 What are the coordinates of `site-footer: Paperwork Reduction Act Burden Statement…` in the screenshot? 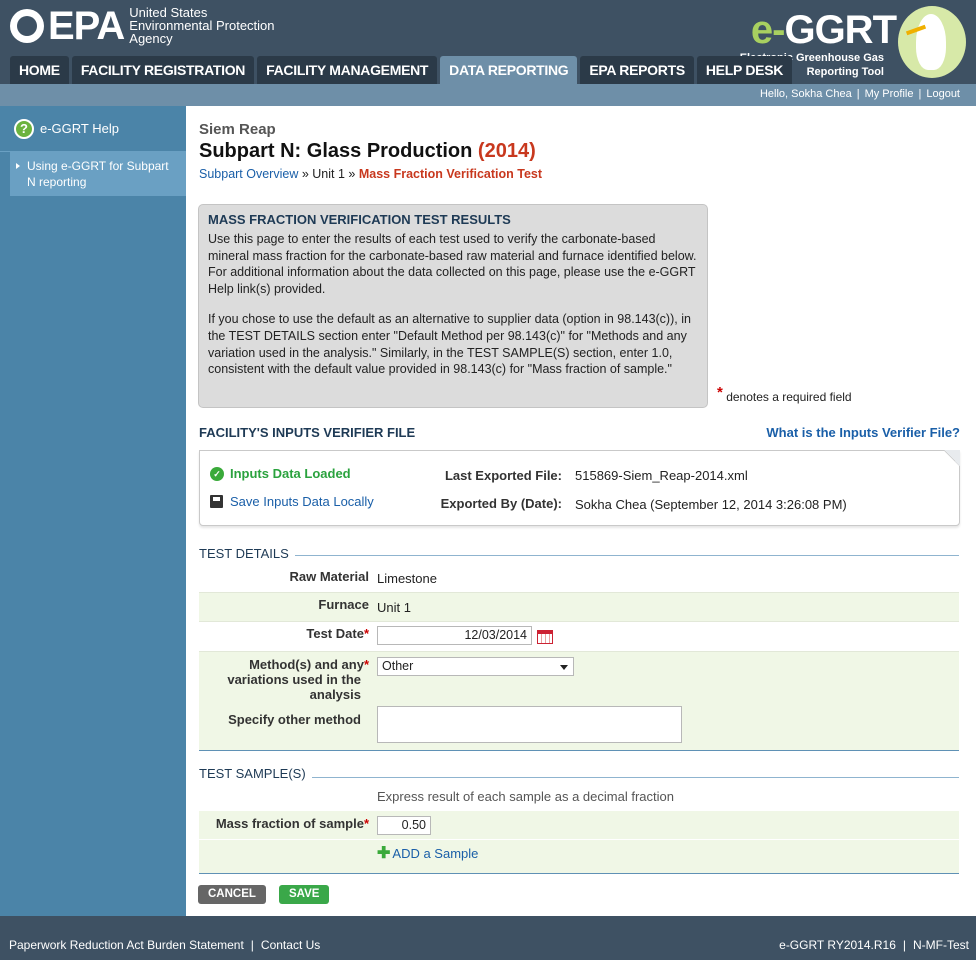 It's located at (489, 945).